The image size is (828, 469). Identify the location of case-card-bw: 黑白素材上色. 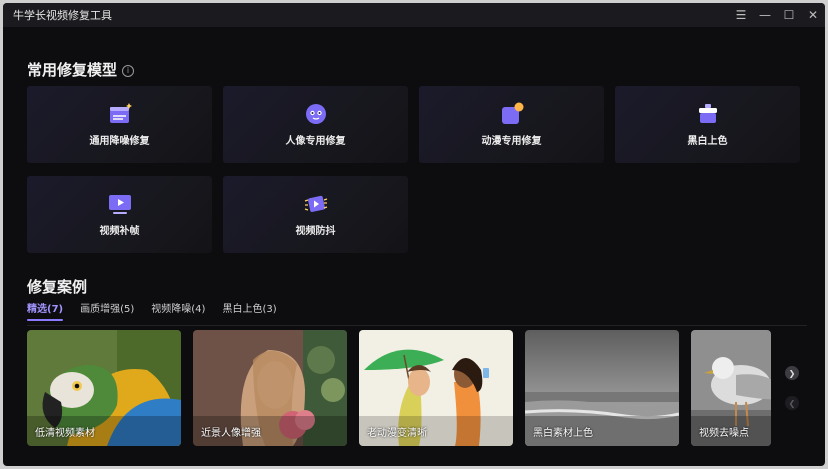
(602, 388).